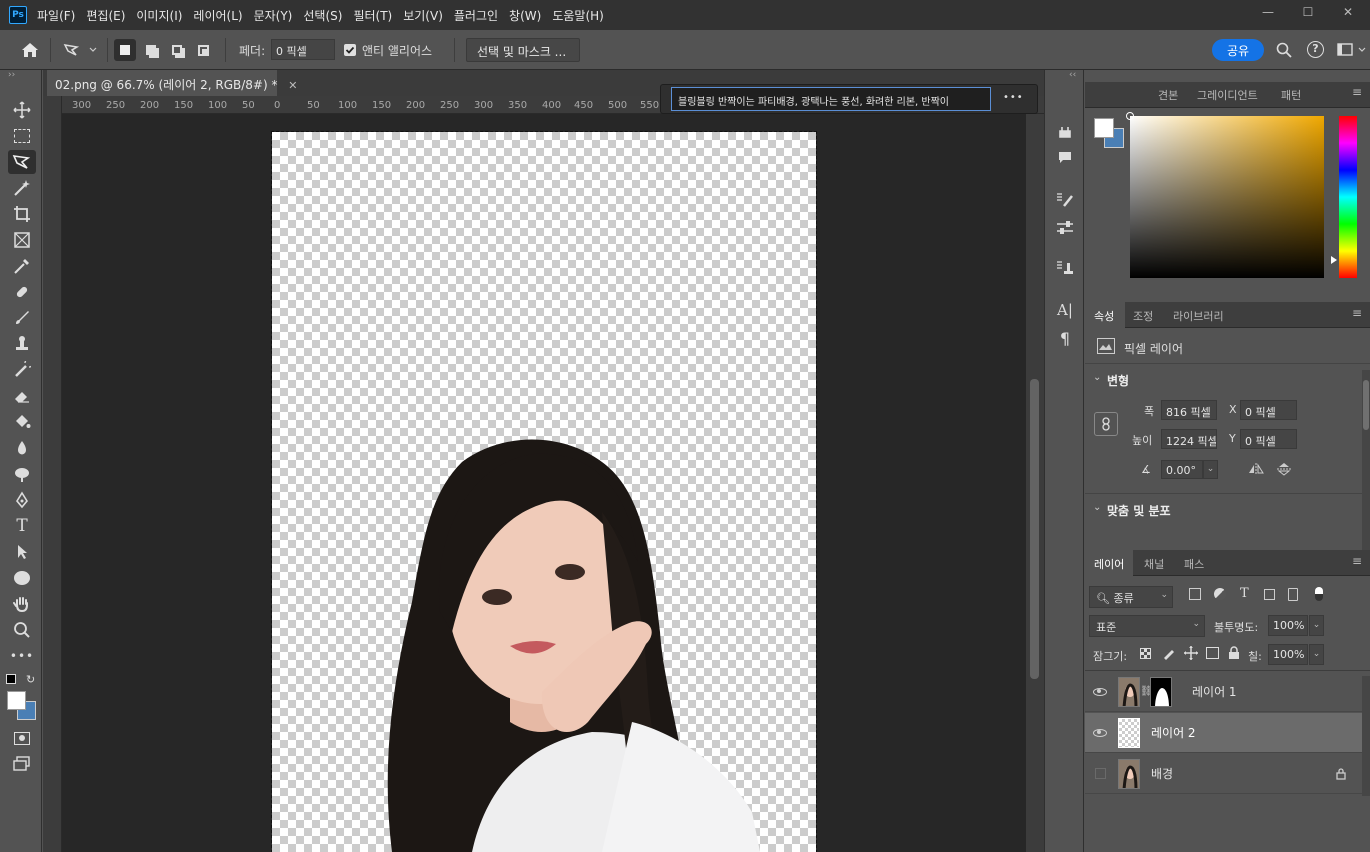  Describe the element at coordinates (1162, 773) in the screenshot. I see `layer-name: 배경` at that location.